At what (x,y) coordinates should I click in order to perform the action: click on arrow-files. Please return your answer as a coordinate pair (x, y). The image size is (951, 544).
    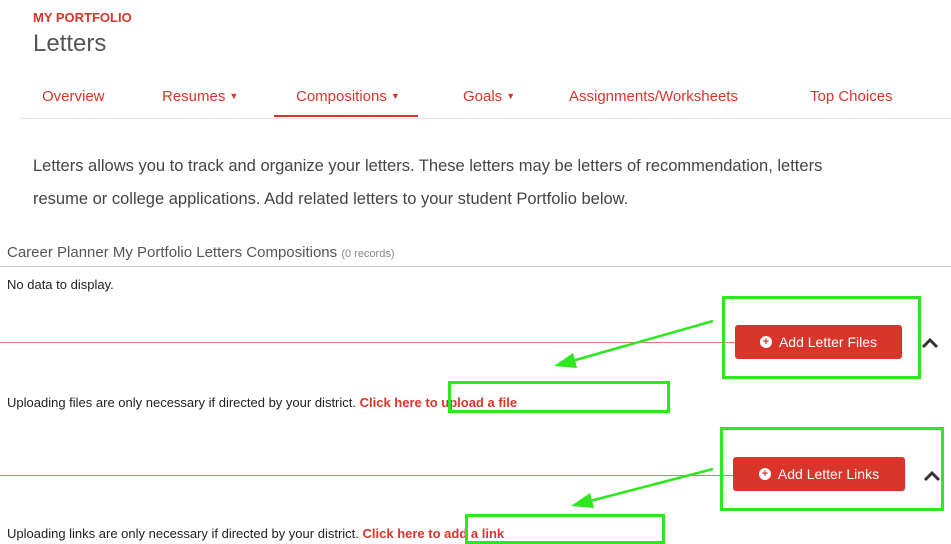
    Looking at the image, I should click on (642, 341).